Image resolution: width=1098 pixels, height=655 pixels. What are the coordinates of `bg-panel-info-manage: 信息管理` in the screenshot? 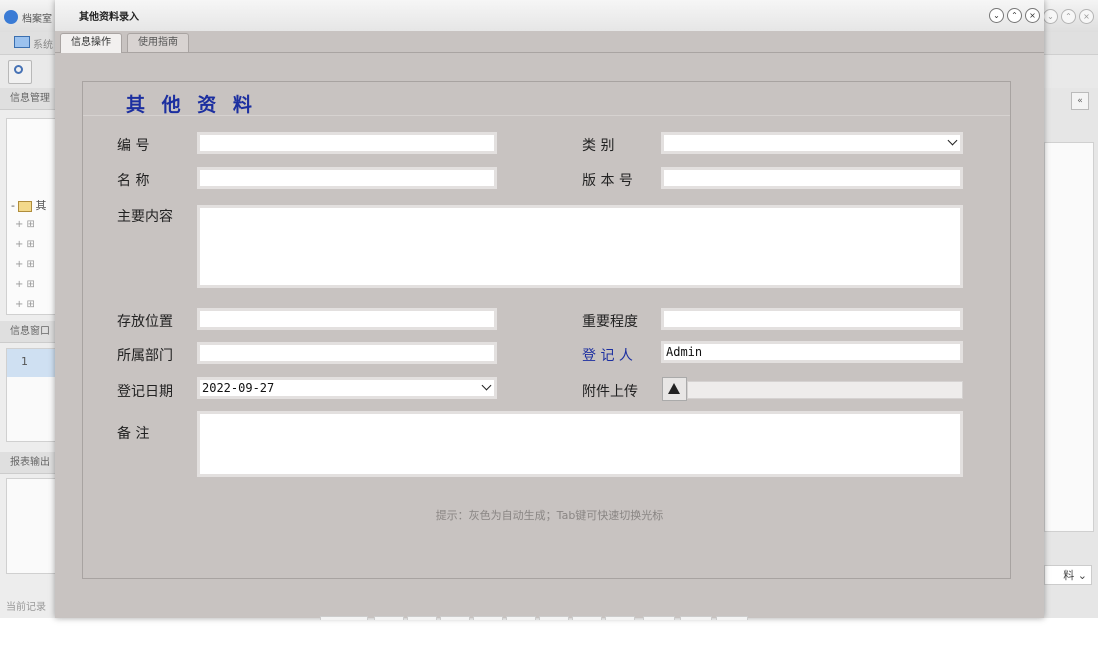 It's located at (30, 99).